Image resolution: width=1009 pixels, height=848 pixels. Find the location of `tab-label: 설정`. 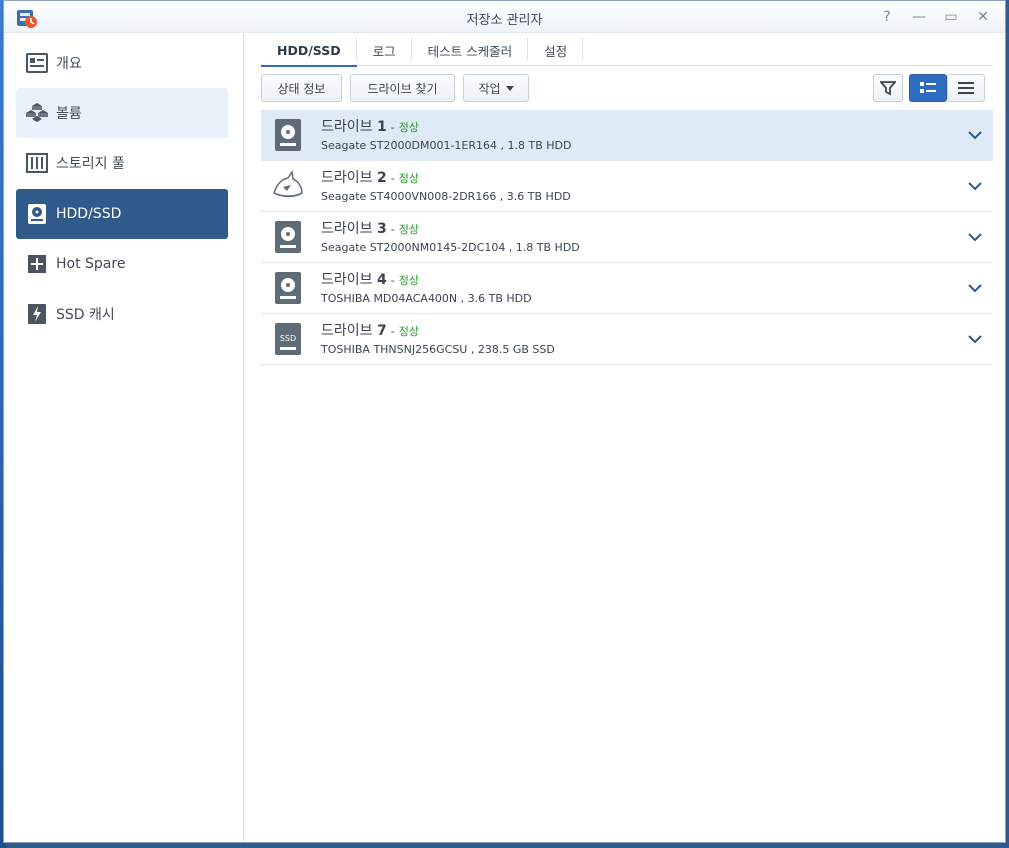

tab-label: 설정 is located at coordinates (556, 51).